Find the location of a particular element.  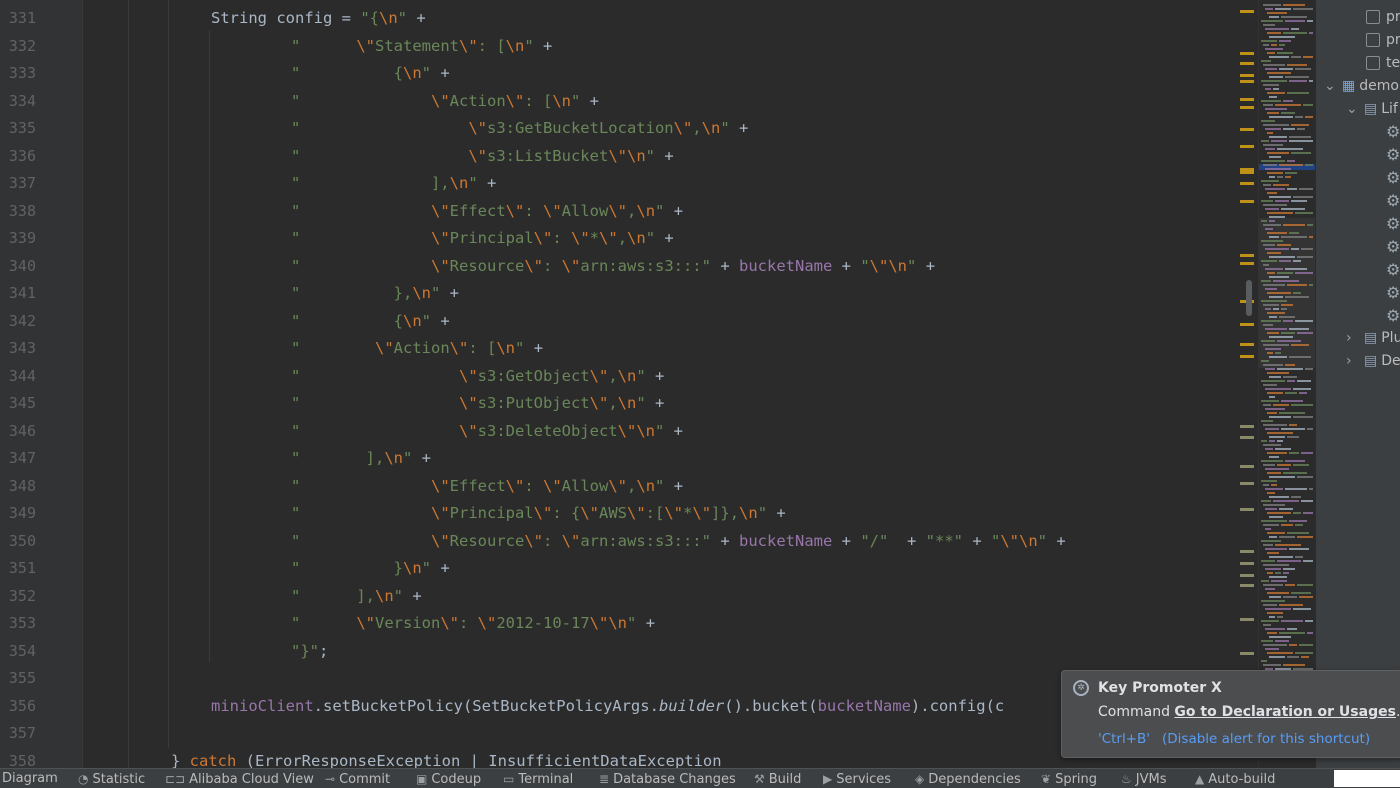

maven-project-panel: prprtes⌄▦demo⌄▤Lif⚙⚙⚙⚙⚙⚙⚙⚙⚙›▤Plu›▤De is located at coordinates (1357, 384).